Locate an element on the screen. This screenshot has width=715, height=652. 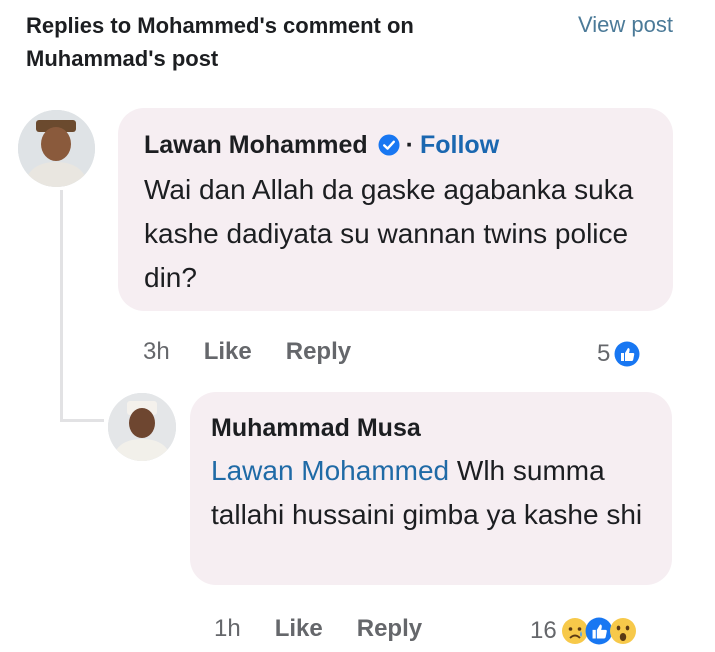
avatar-reply-author is located at coordinates (142, 427).